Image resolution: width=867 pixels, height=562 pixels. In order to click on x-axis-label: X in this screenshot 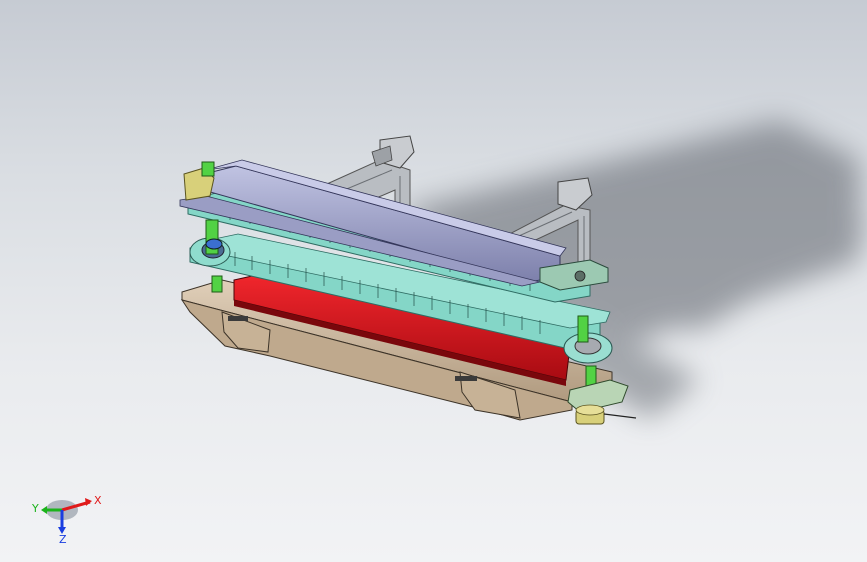, I will do `click(98, 500)`.